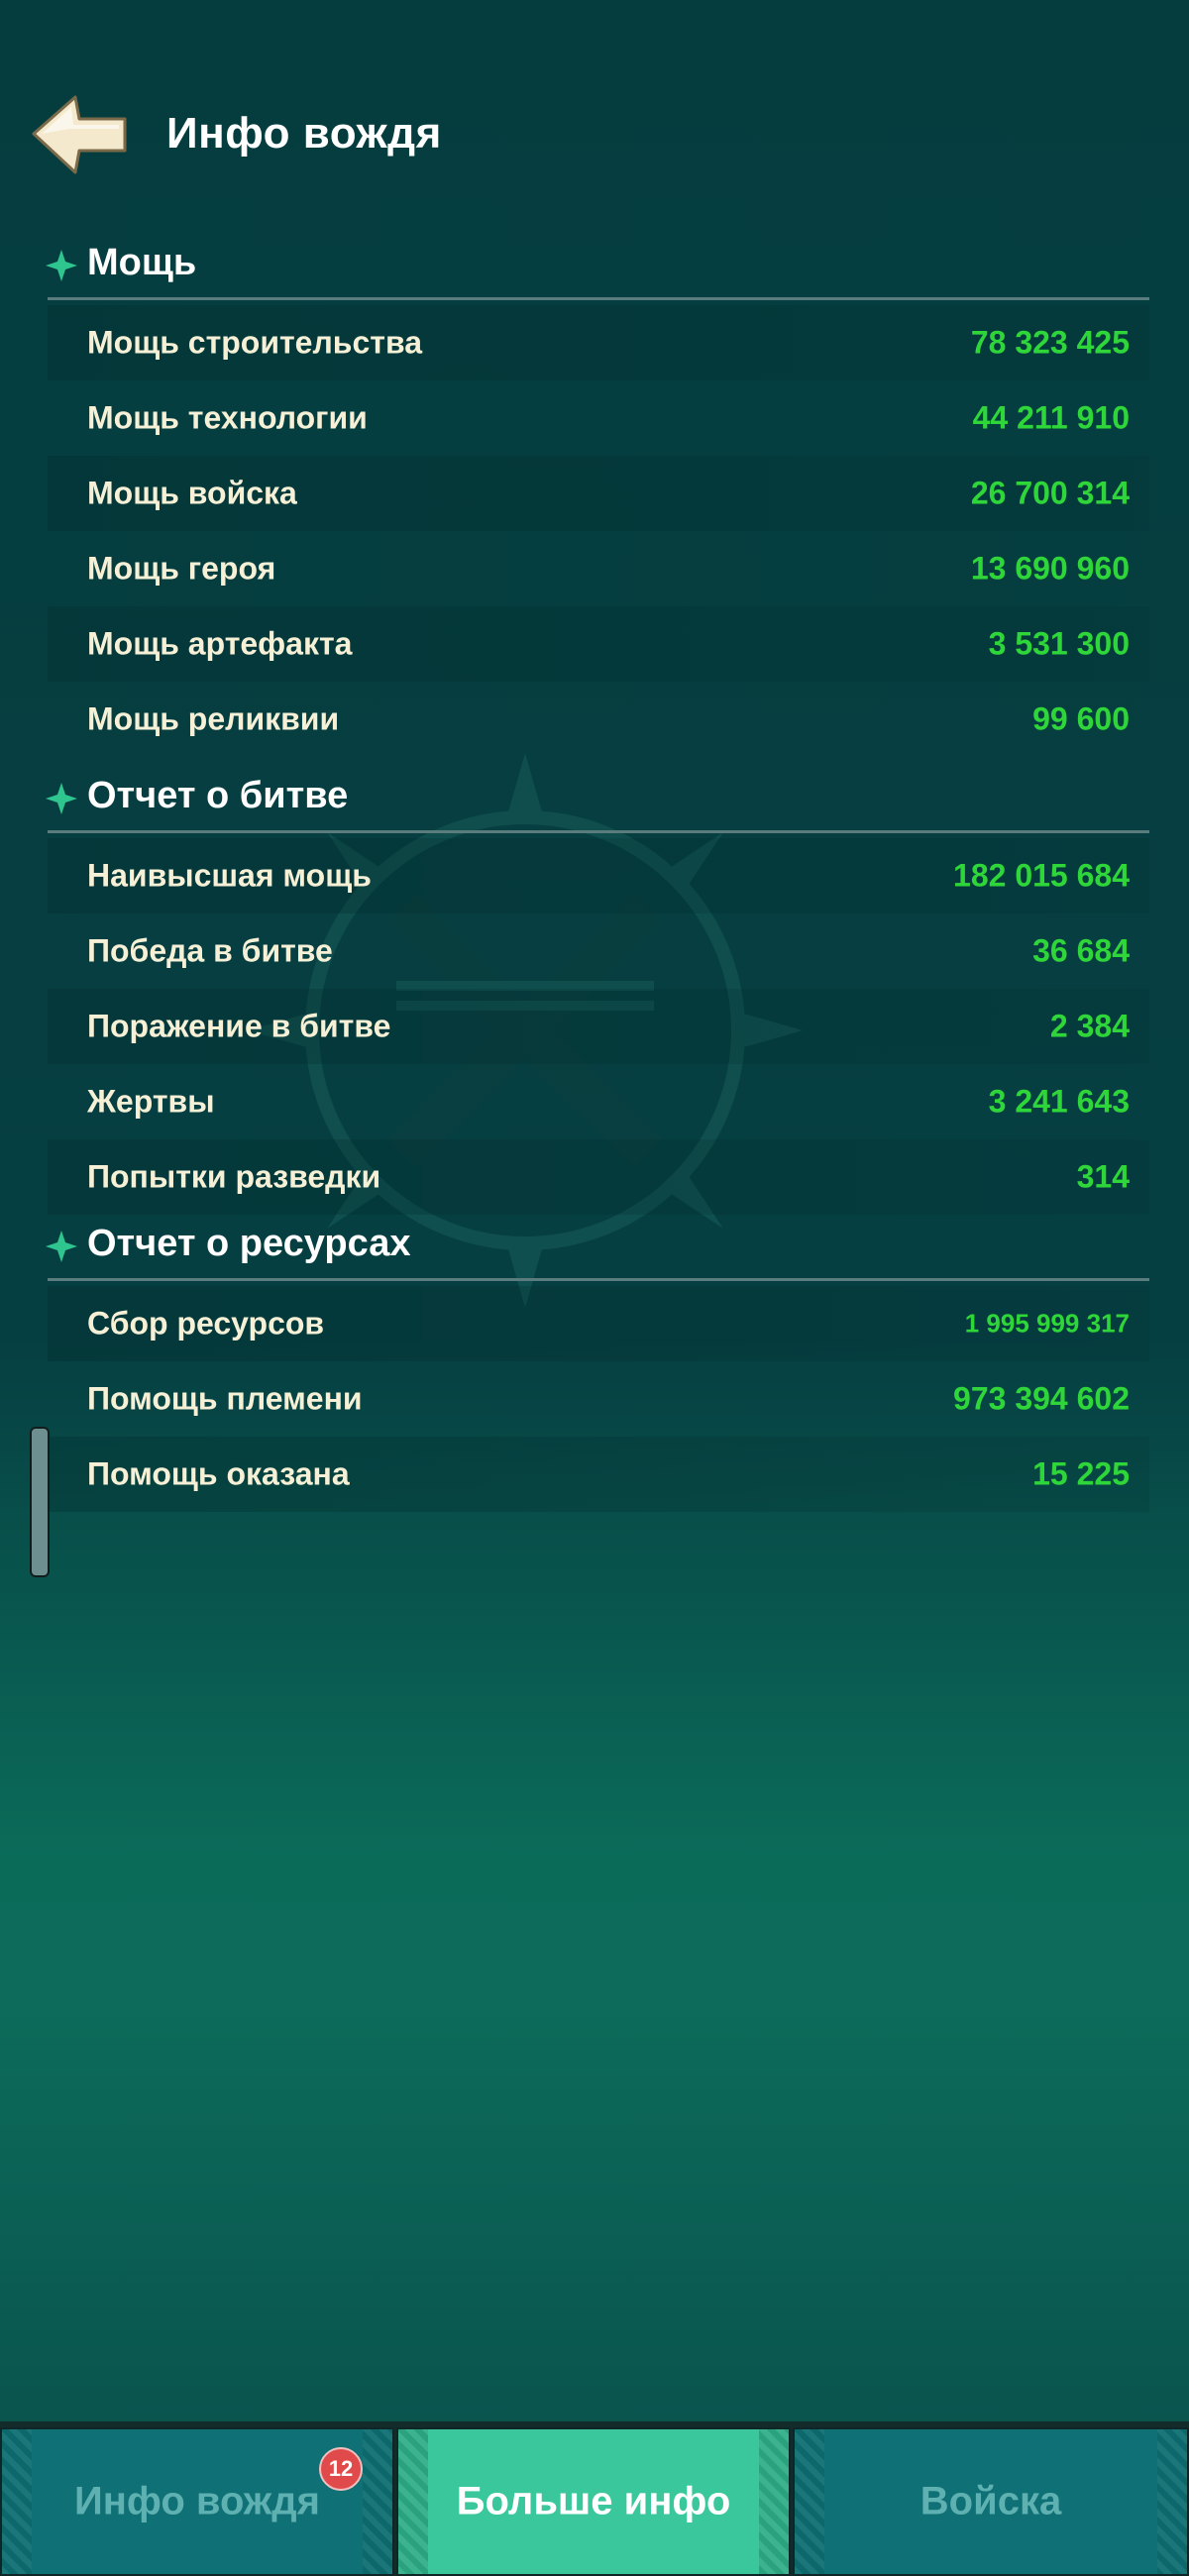 This screenshot has height=2576, width=1189. I want to click on stat-label: Мощь строительства, so click(254, 343).